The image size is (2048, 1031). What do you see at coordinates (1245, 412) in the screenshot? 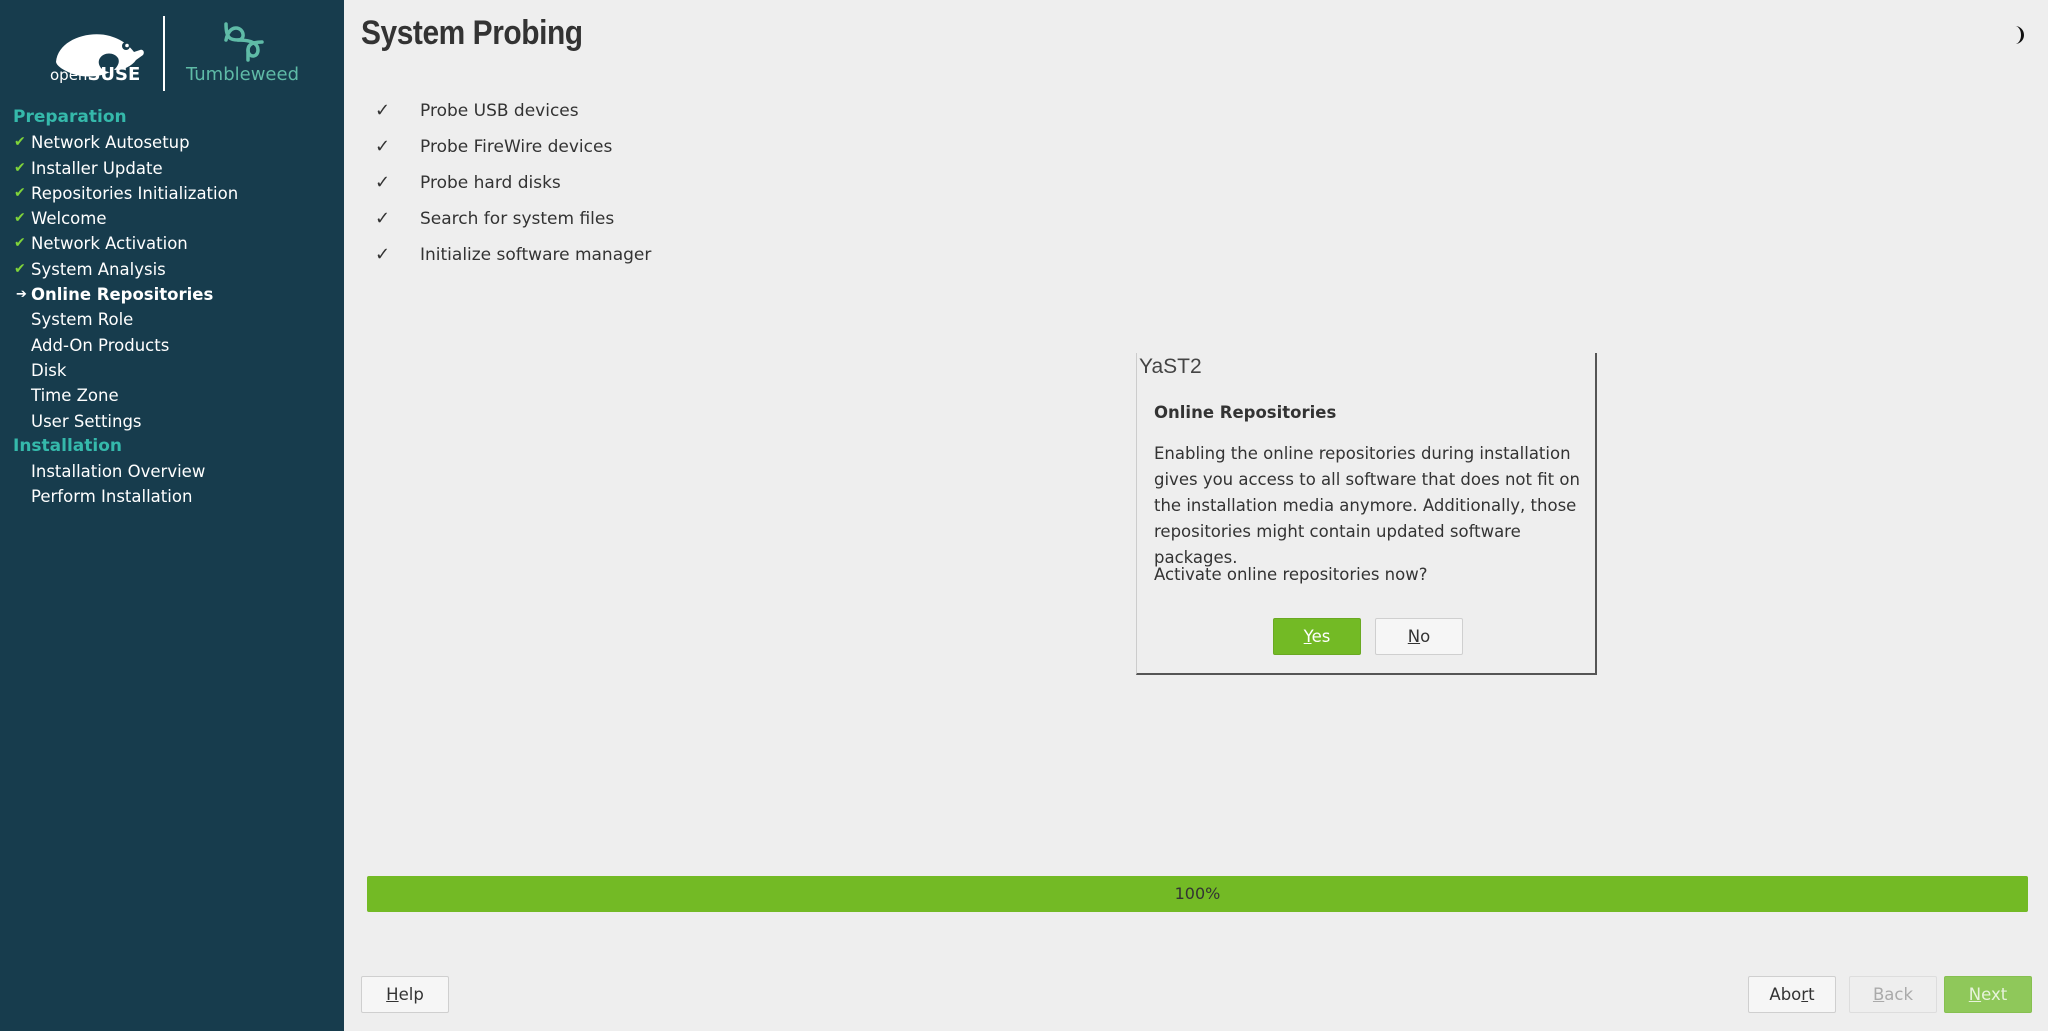
I see `dialog-heading: Online Repositories` at bounding box center [1245, 412].